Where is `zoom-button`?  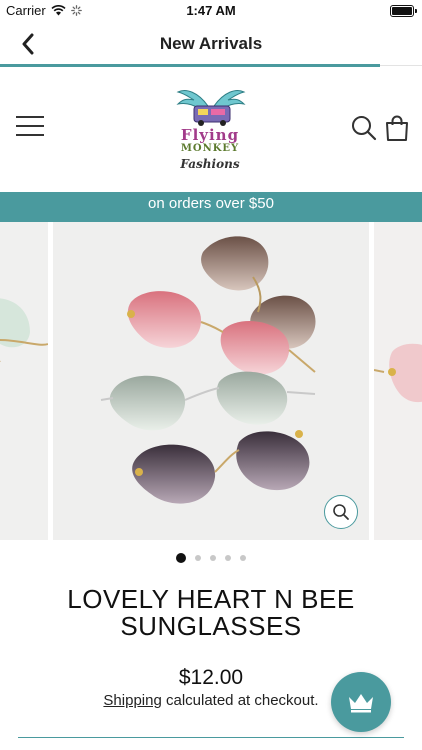
zoom-button is located at coordinates (341, 512).